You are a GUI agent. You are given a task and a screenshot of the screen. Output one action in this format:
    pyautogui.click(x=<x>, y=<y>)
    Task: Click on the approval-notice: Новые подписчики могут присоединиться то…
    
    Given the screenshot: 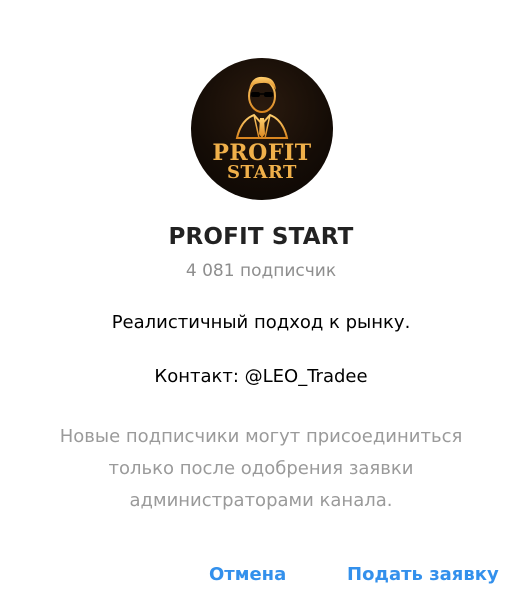 What is the action you would take?
    pyautogui.click(x=261, y=469)
    